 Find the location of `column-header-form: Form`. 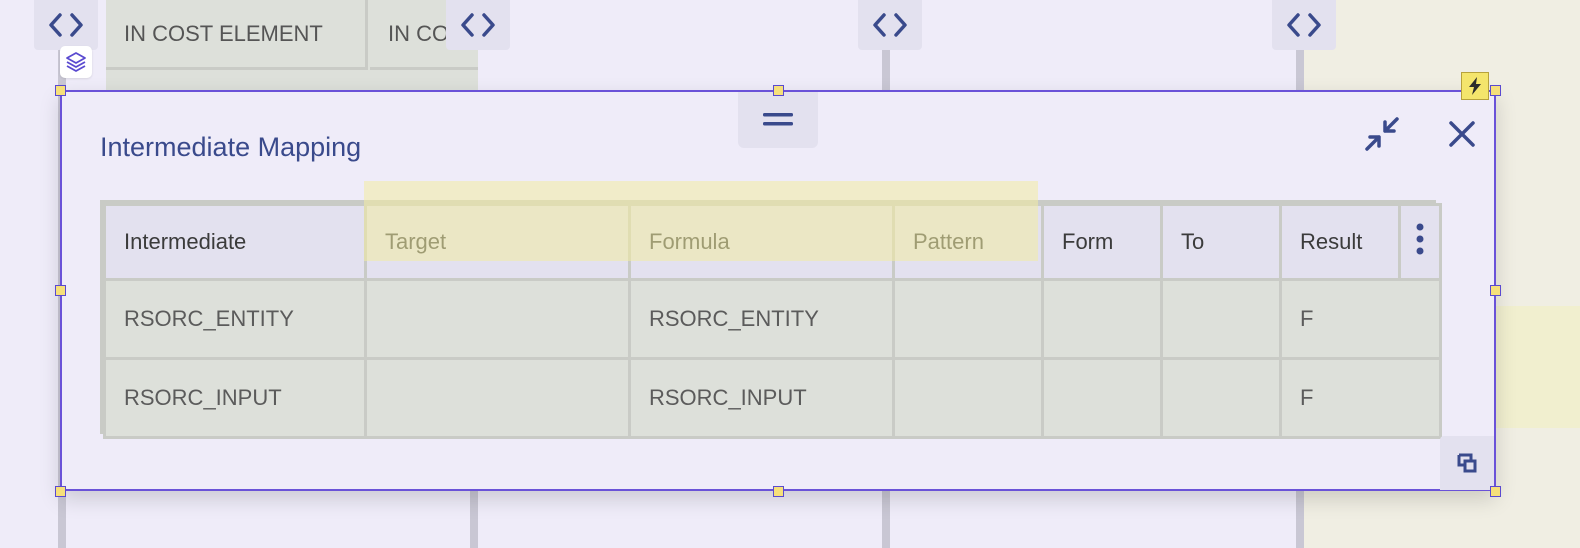

column-header-form: Form is located at coordinates (1102, 242).